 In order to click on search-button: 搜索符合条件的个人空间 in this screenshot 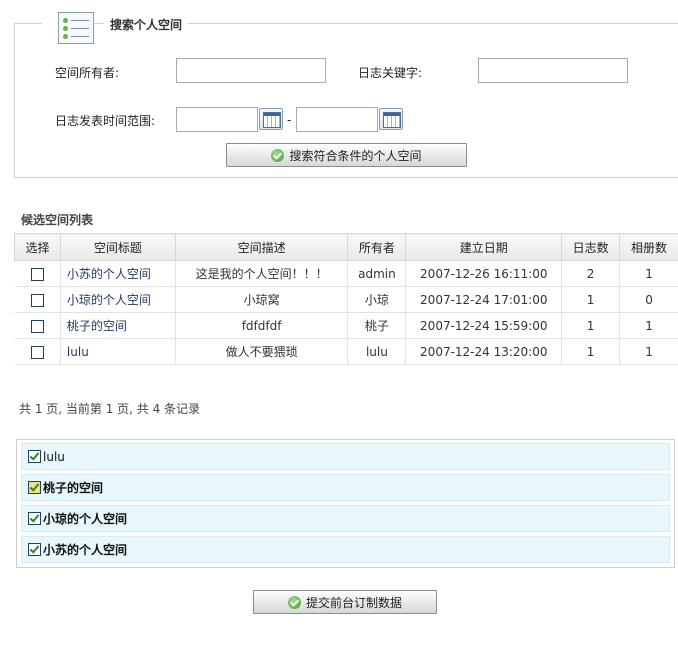, I will do `click(346, 155)`.